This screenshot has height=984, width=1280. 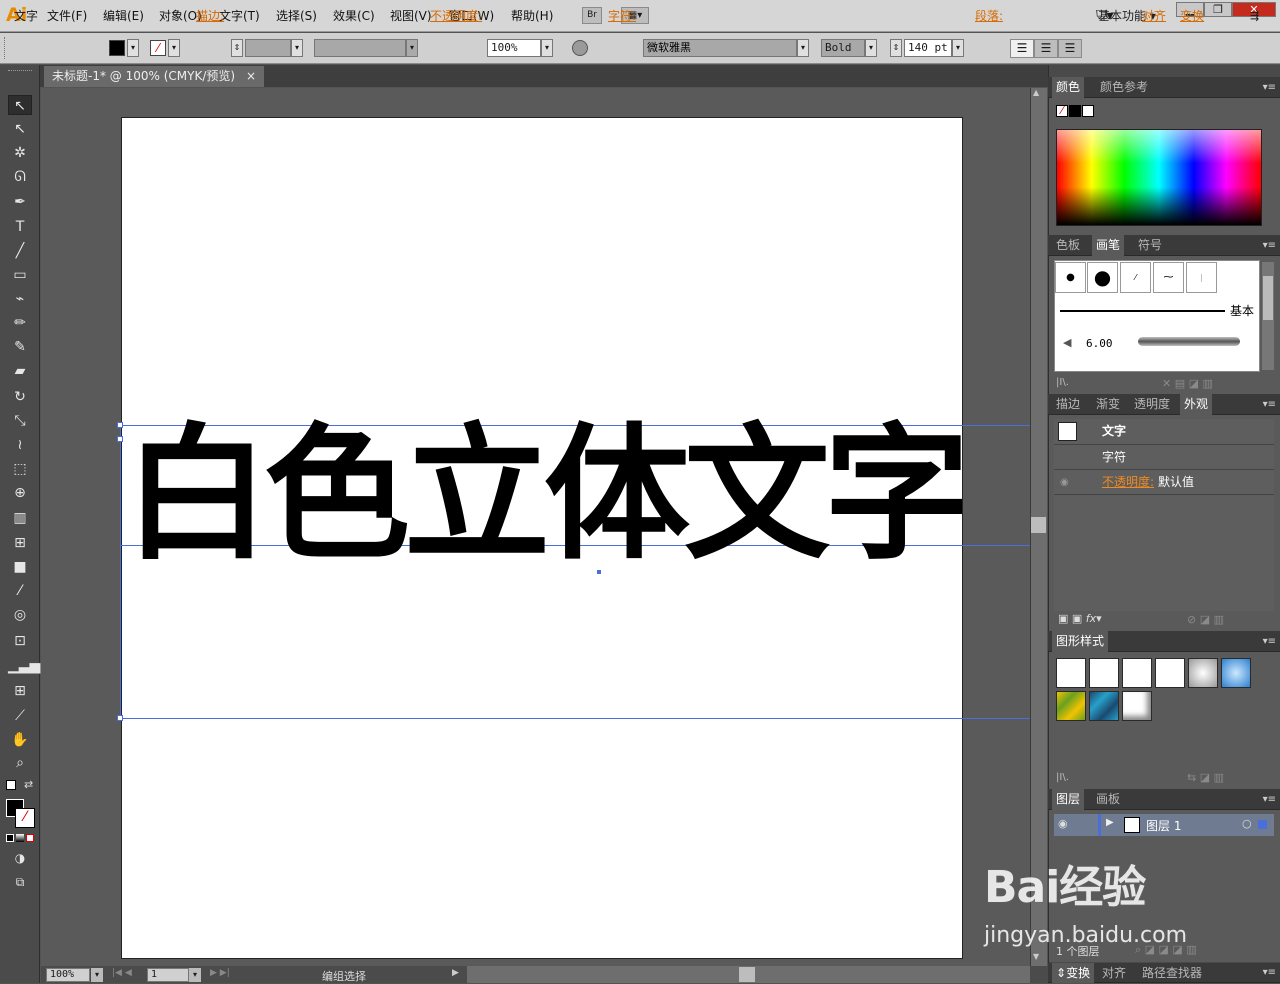 What do you see at coordinates (1062, 382) in the screenshot?
I see `brush-library-icon: |I\.` at bounding box center [1062, 382].